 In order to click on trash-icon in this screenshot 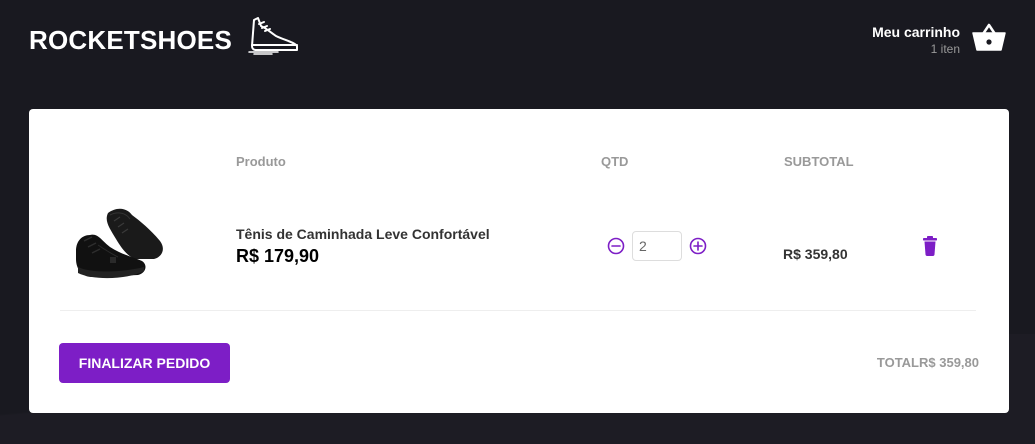, I will do `click(930, 246)`.